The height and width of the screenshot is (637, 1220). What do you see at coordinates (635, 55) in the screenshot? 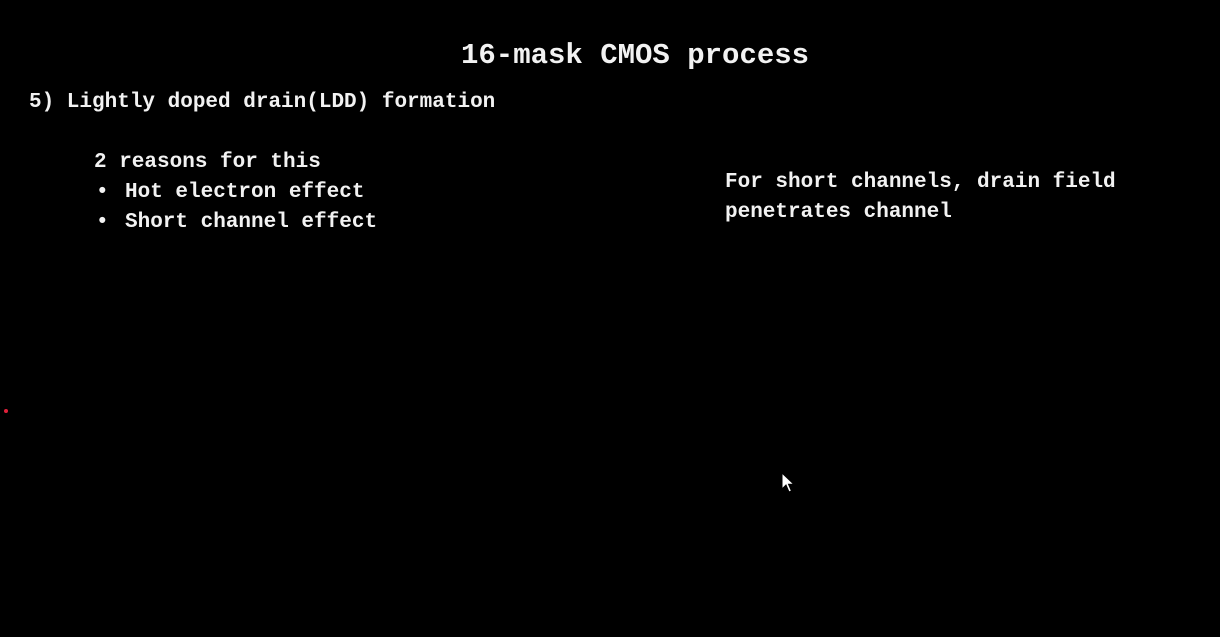
I see `slide-title: 16-mask CMOS process` at bounding box center [635, 55].